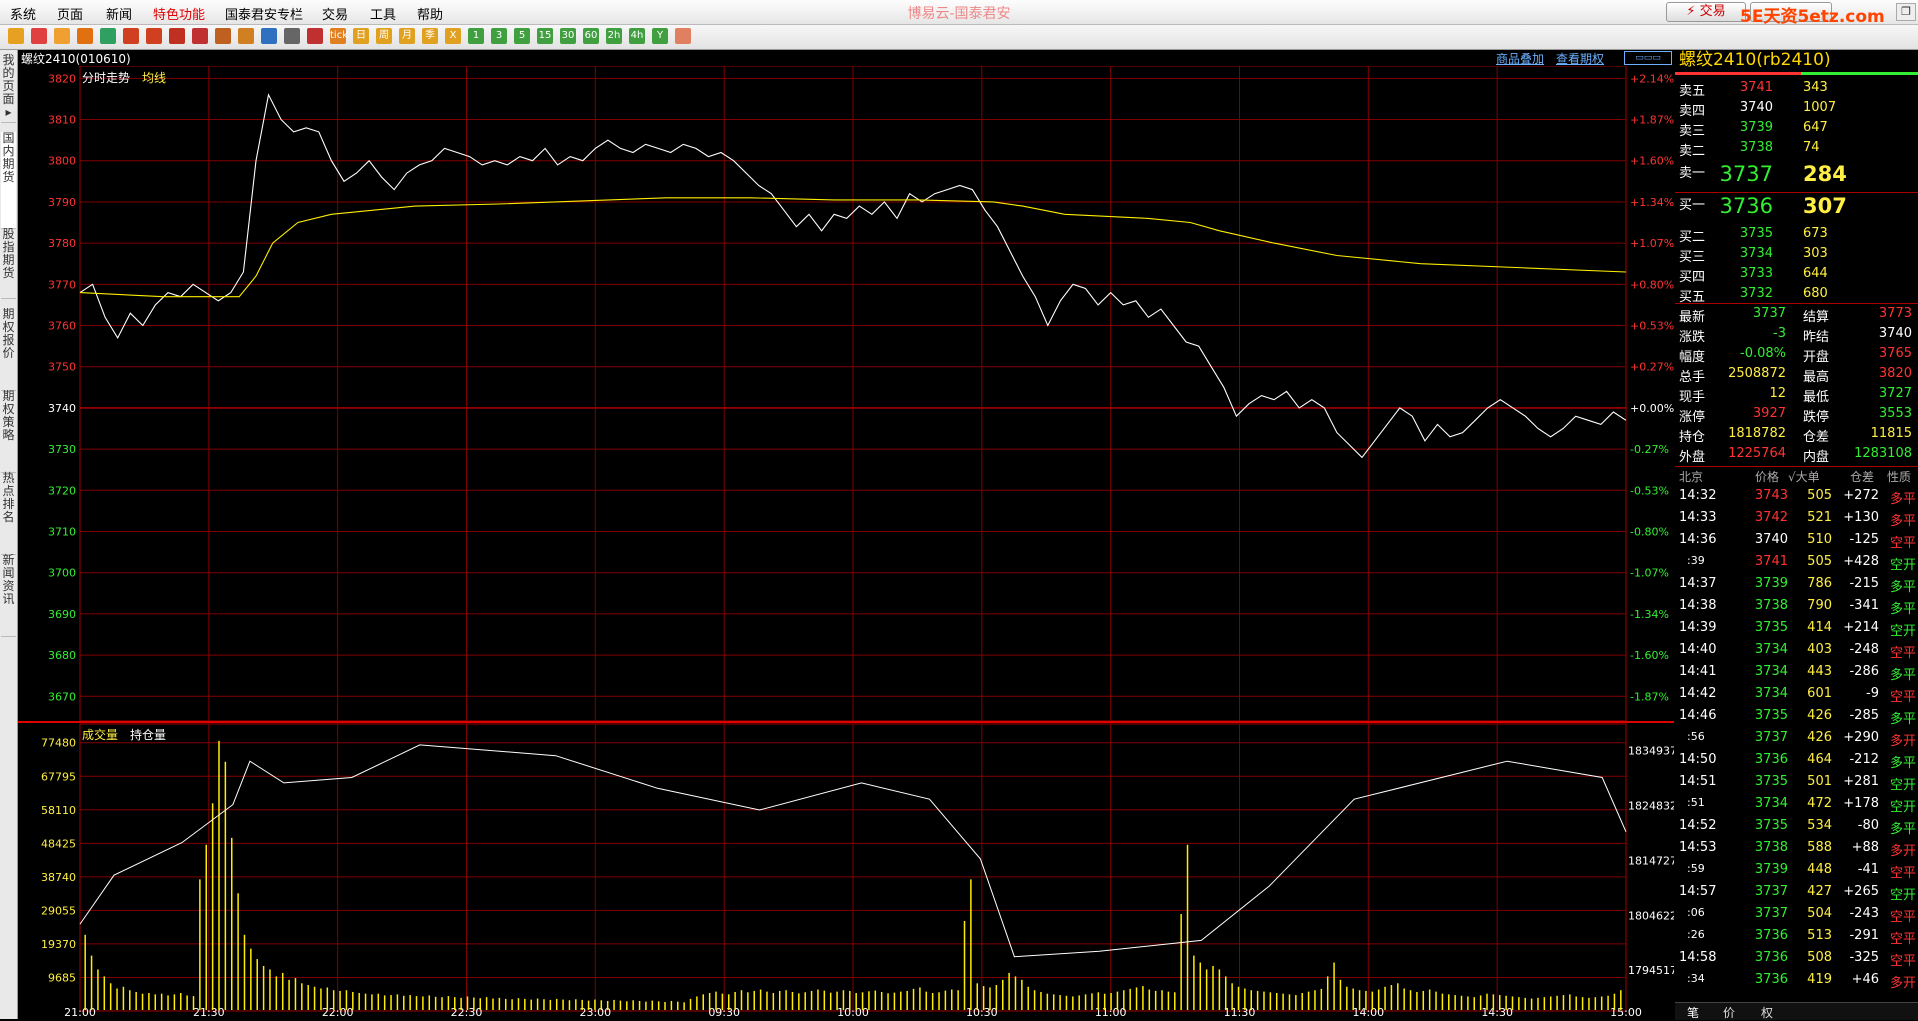 The height and width of the screenshot is (1021, 1918). What do you see at coordinates (614, 36) in the screenshot?
I see `multi-min-icon: 2h` at bounding box center [614, 36].